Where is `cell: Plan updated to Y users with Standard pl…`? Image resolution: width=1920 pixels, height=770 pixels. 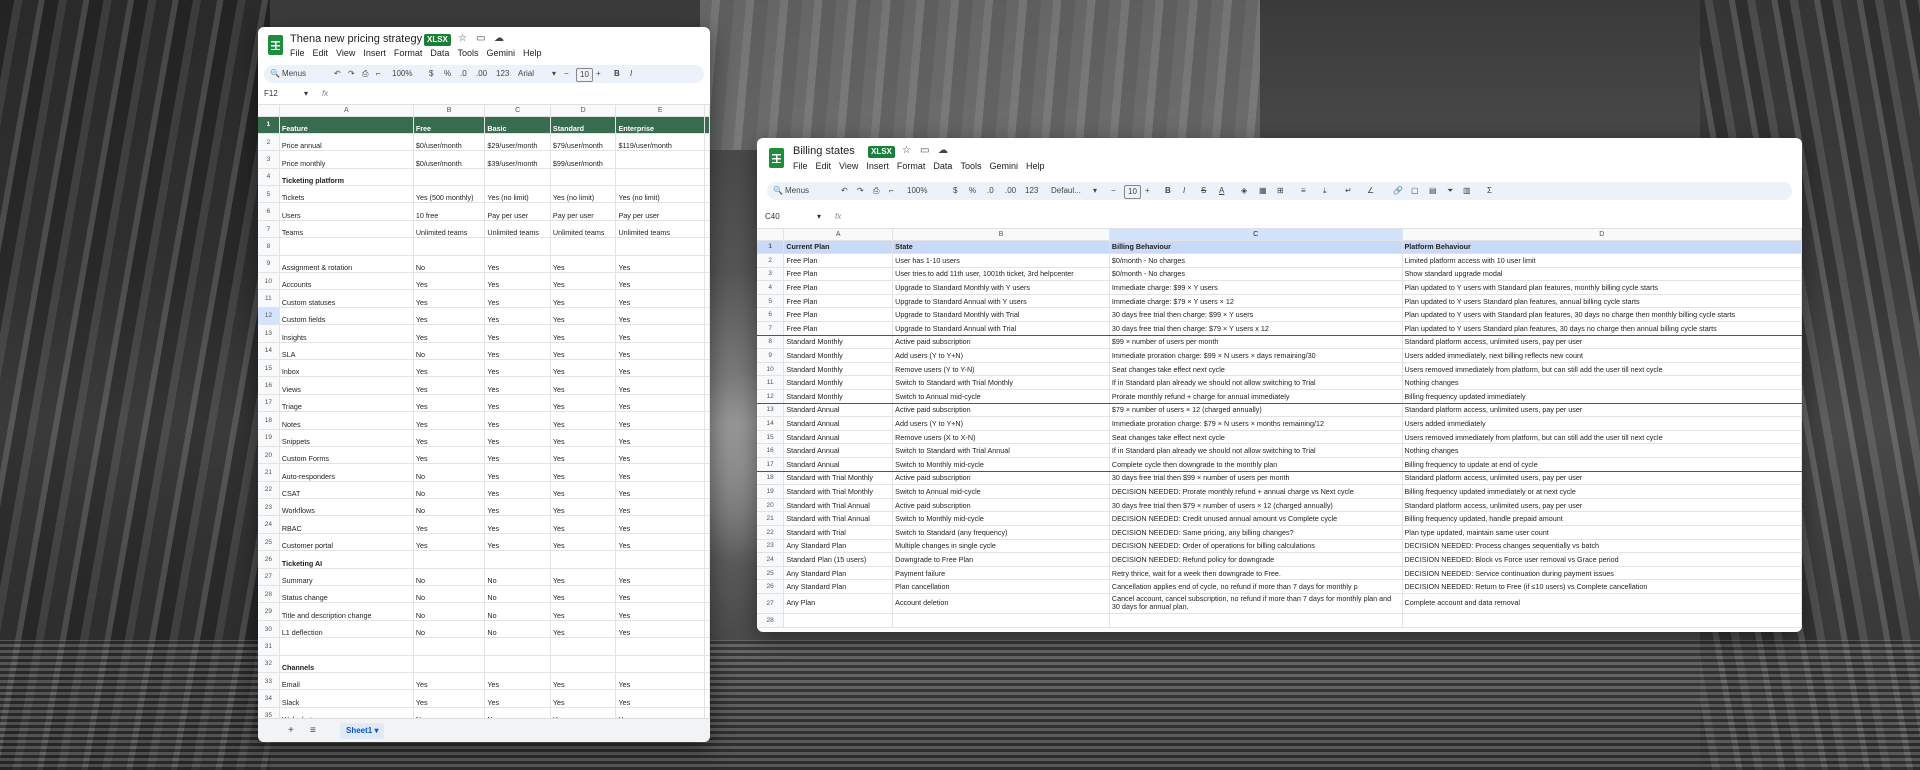
cell: Plan updated to Y users with Standard pl… is located at coordinates (1602, 287).